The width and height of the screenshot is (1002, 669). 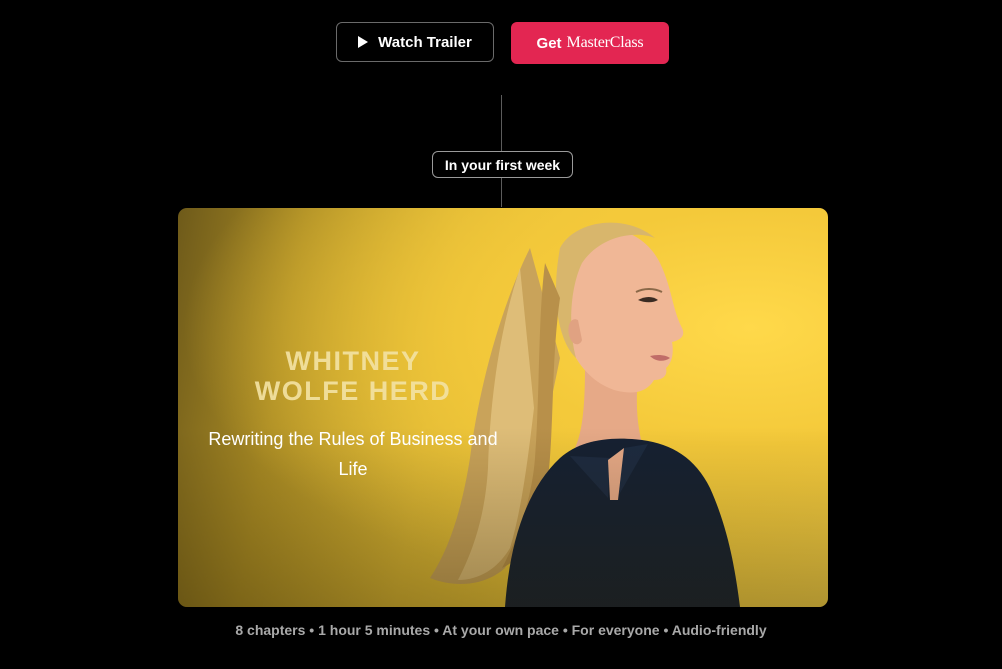 What do you see at coordinates (605, 42) in the screenshot?
I see `masterclass-brand-label: MasterClass` at bounding box center [605, 42].